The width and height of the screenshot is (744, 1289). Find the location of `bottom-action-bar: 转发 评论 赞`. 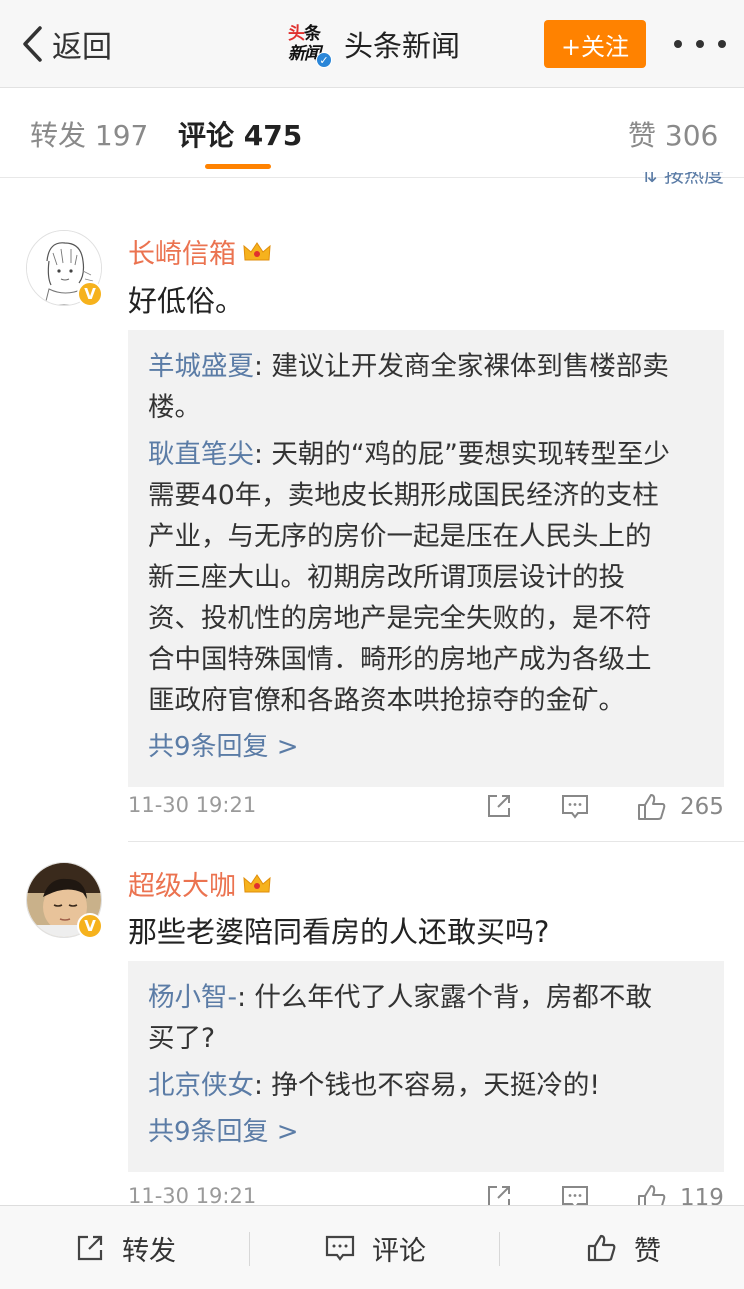

bottom-action-bar: 转发 评论 赞 is located at coordinates (372, 1247).